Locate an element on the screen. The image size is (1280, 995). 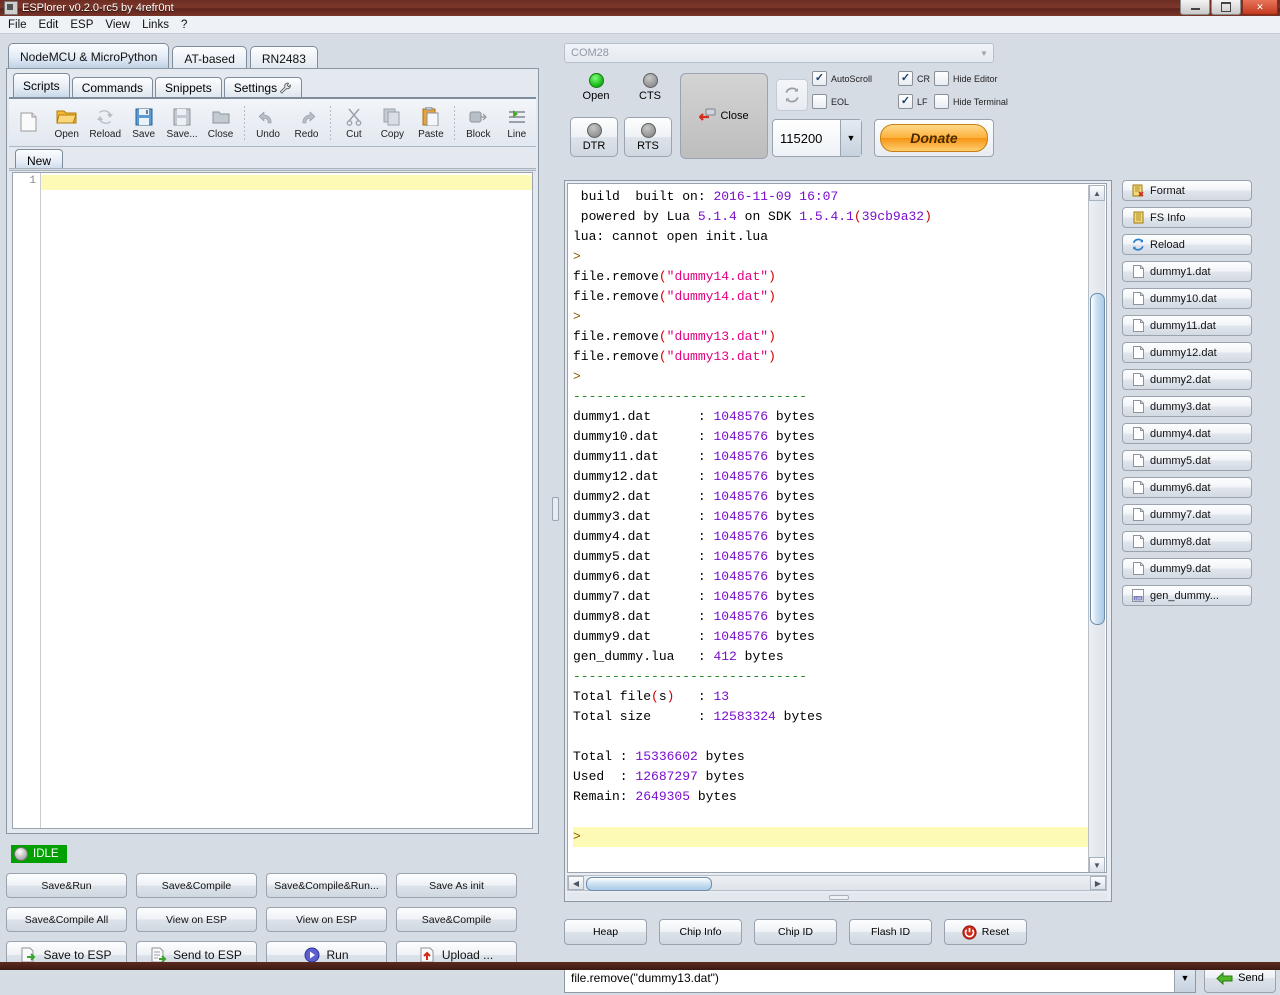
toolbar-close-file: Close is located at coordinates (220, 123).